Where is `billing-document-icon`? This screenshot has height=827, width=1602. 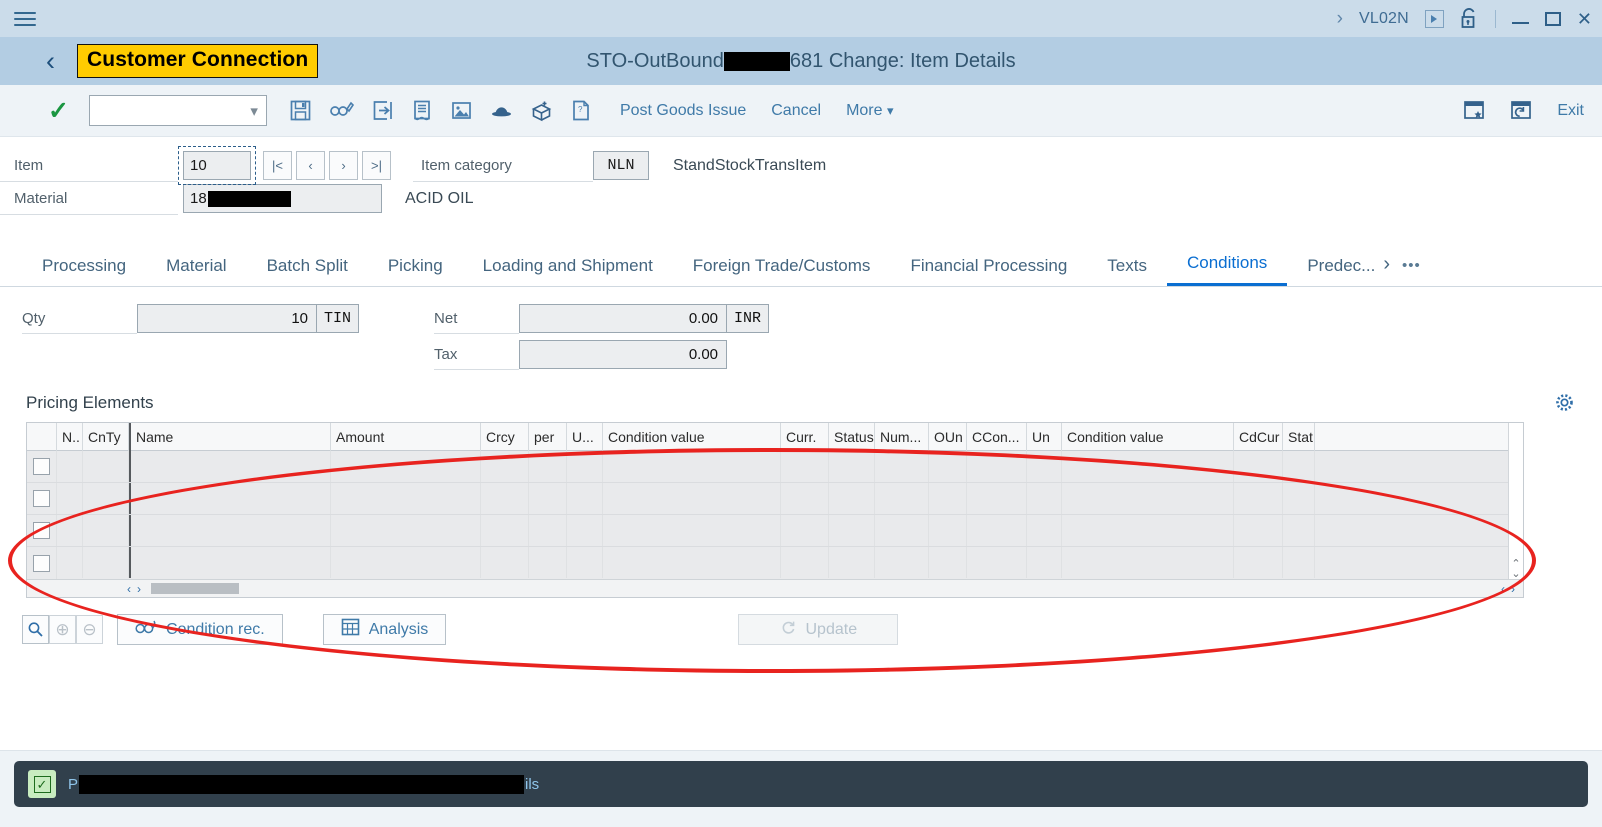
billing-document-icon is located at coordinates (422, 110).